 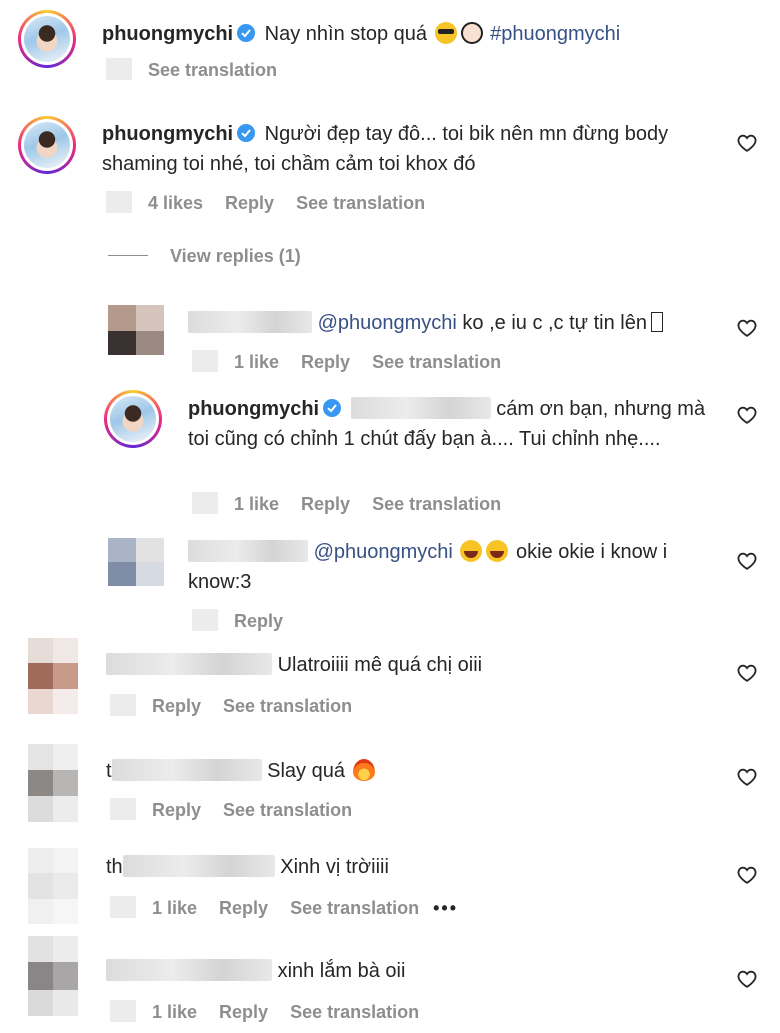 I want to click on comment-text: Slay quá, so click(x=306, y=771).